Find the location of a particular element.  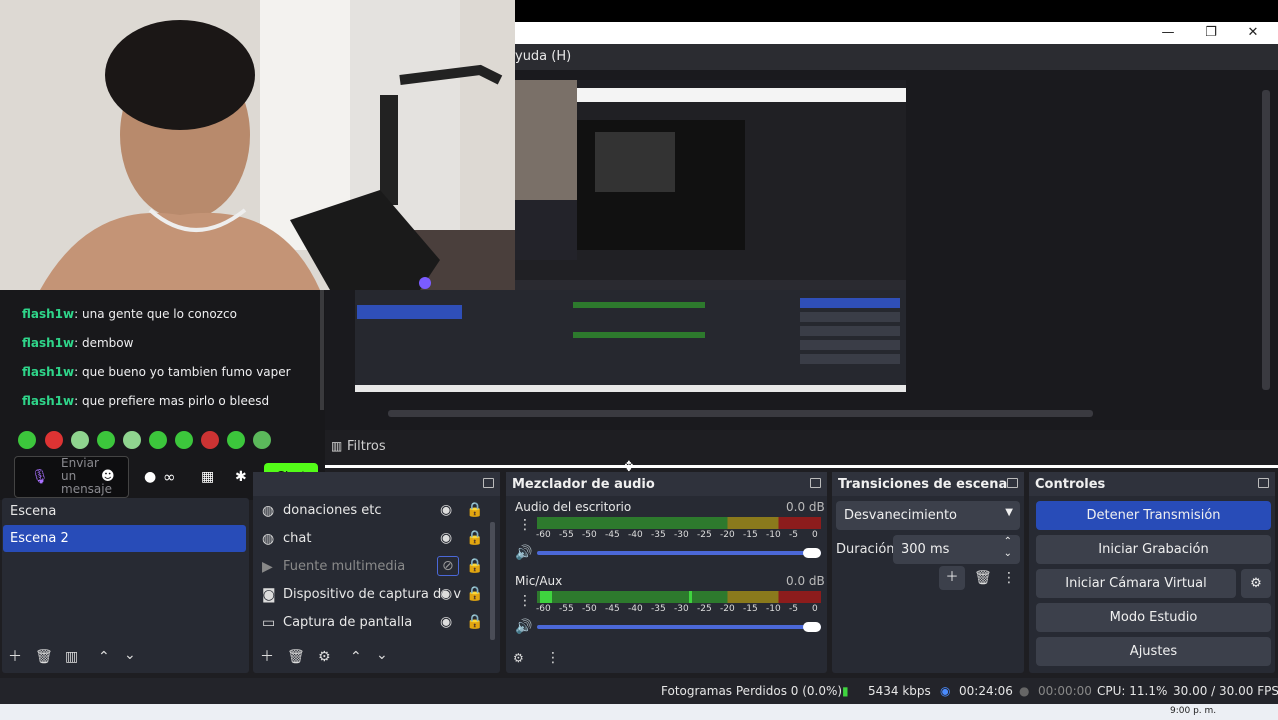

gear-icon: ✱ is located at coordinates (241, 477).